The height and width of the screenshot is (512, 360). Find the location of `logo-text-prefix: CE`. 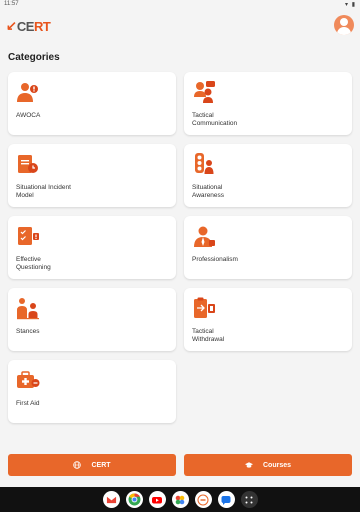

logo-text-prefix: CE is located at coordinates (25, 26).